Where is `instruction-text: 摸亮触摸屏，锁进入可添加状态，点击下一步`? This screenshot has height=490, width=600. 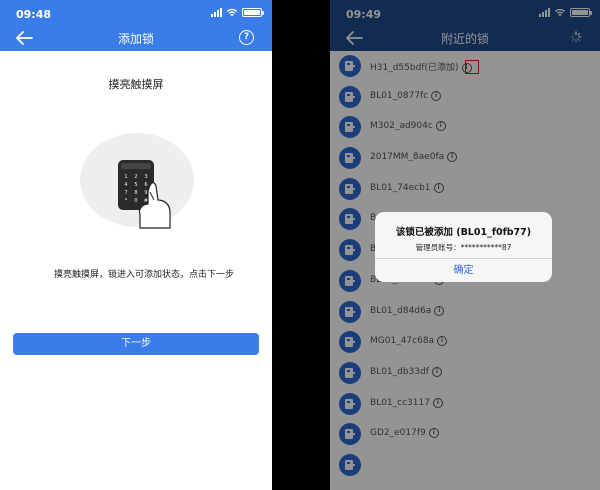 instruction-text: 摸亮触摸屏，锁进入可添加状态，点击下一步 is located at coordinates (143, 275).